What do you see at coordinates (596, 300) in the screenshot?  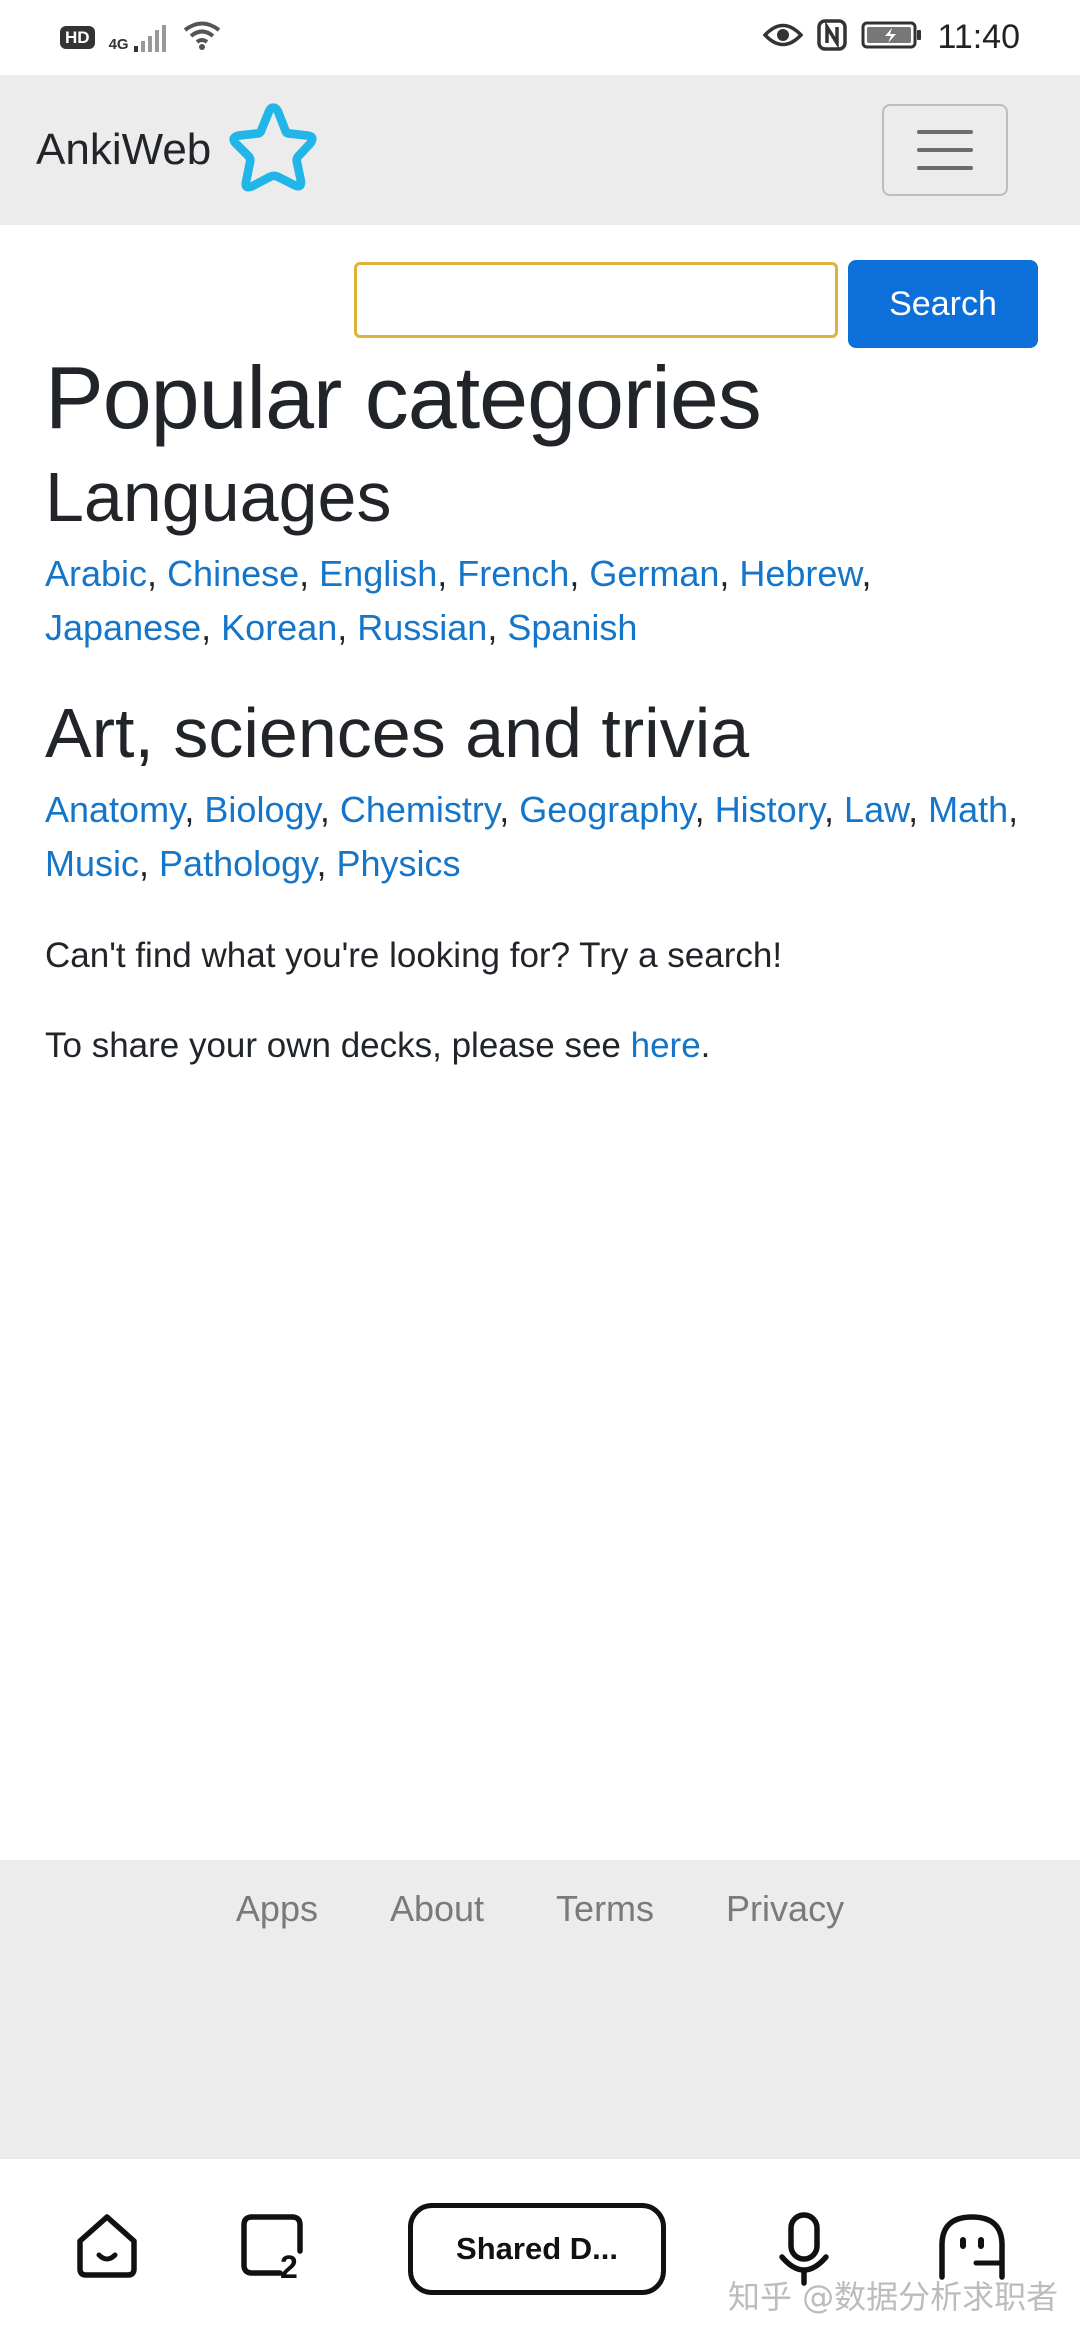 I see `search-input` at bounding box center [596, 300].